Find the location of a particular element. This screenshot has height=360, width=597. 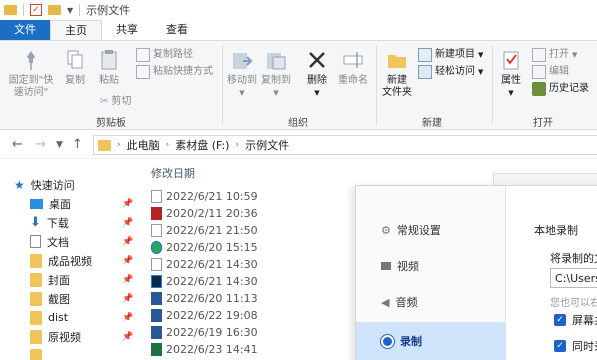

open-button: 打开 ▼ is located at coordinates (554, 55).